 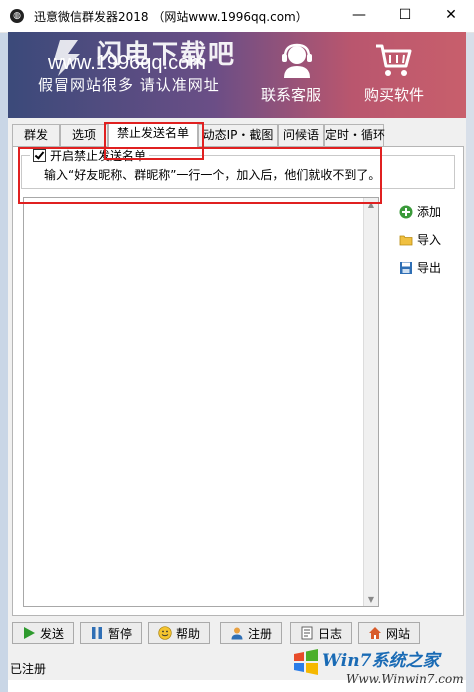 What do you see at coordinates (307, 633) in the screenshot?
I see `log-document-icon` at bounding box center [307, 633].